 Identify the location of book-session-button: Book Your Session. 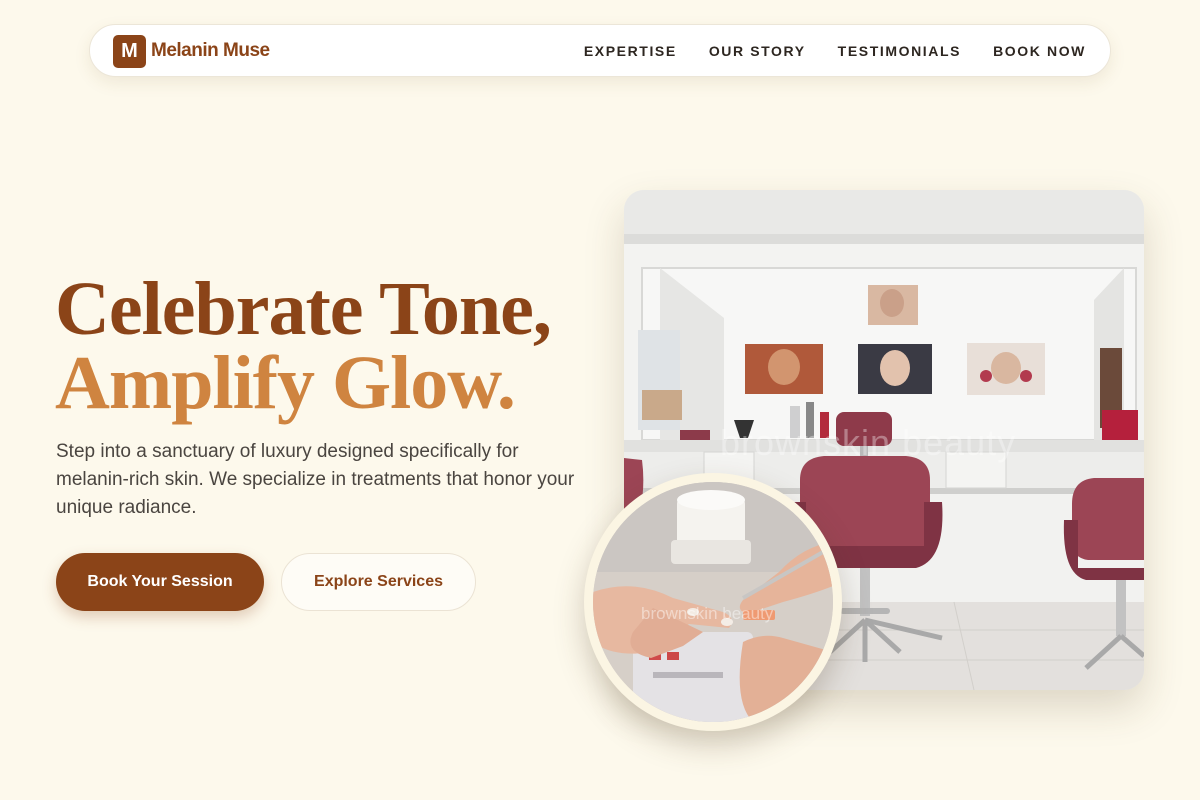
(160, 582).